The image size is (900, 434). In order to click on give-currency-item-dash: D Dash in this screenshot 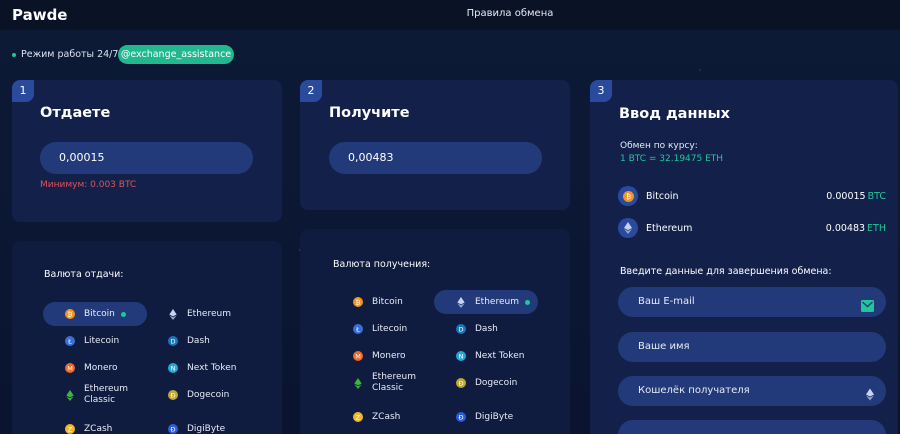, I will do `click(189, 341)`.